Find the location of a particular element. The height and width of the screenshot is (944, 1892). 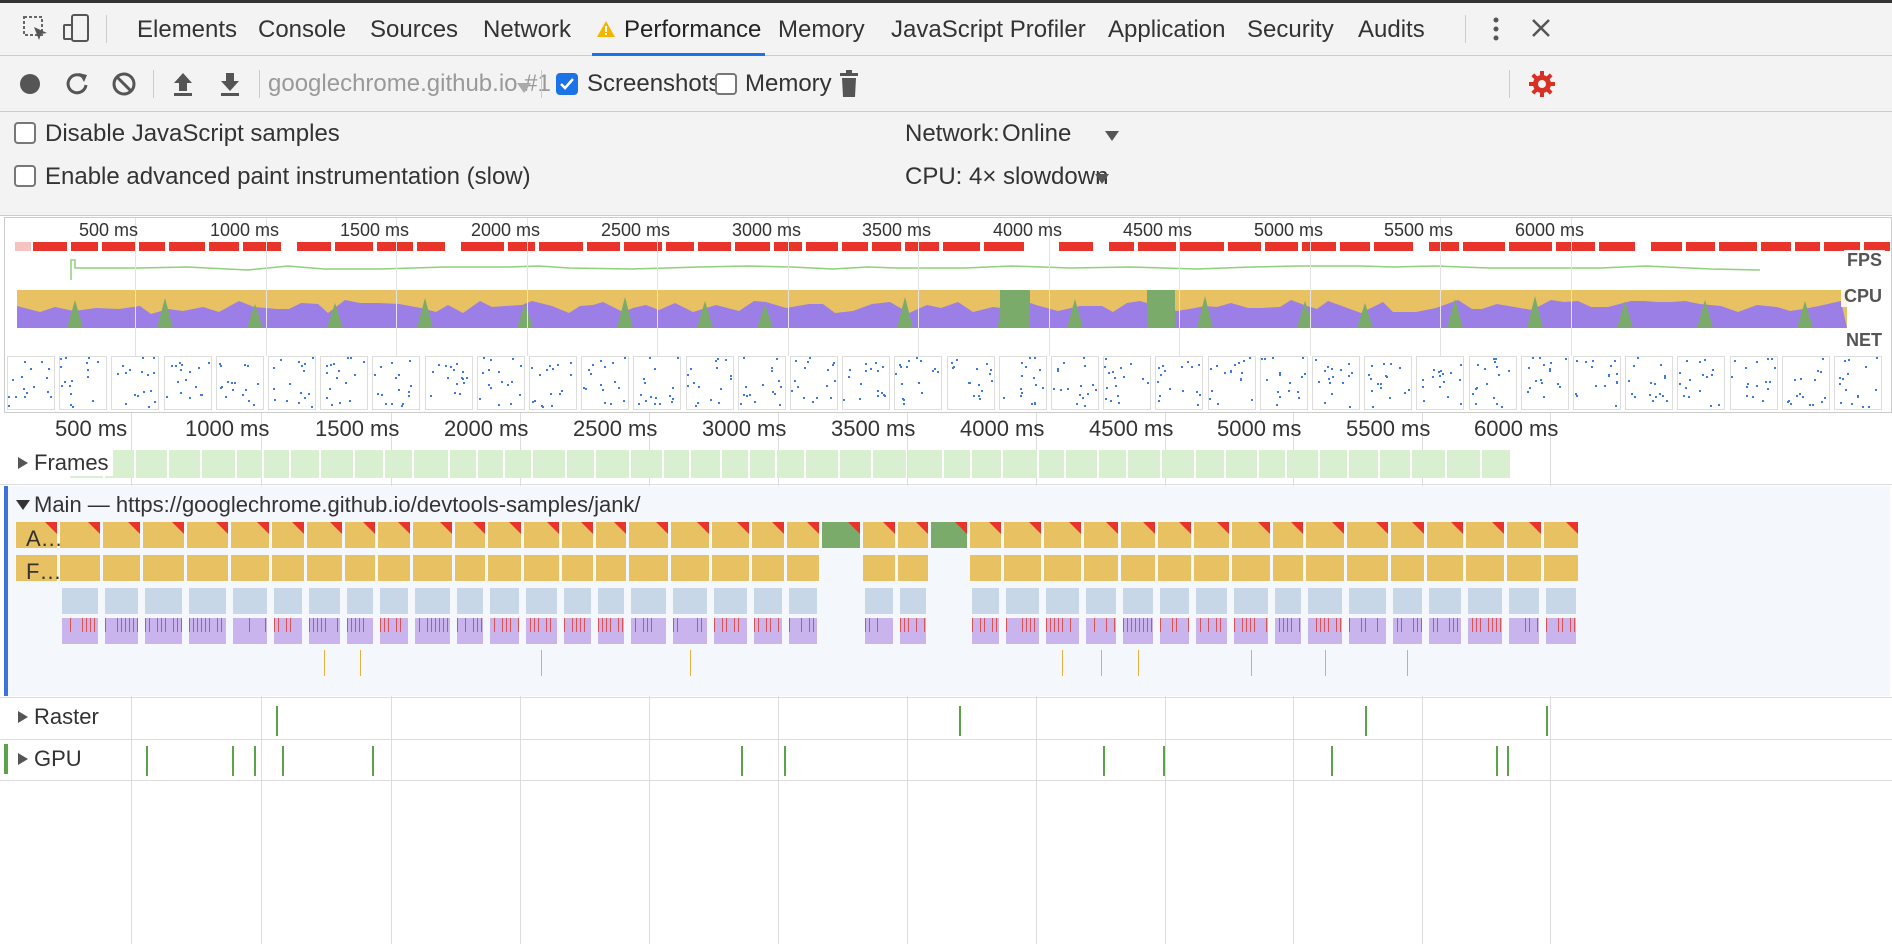

overview-tick-label: 1000 ms is located at coordinates (245, 230).